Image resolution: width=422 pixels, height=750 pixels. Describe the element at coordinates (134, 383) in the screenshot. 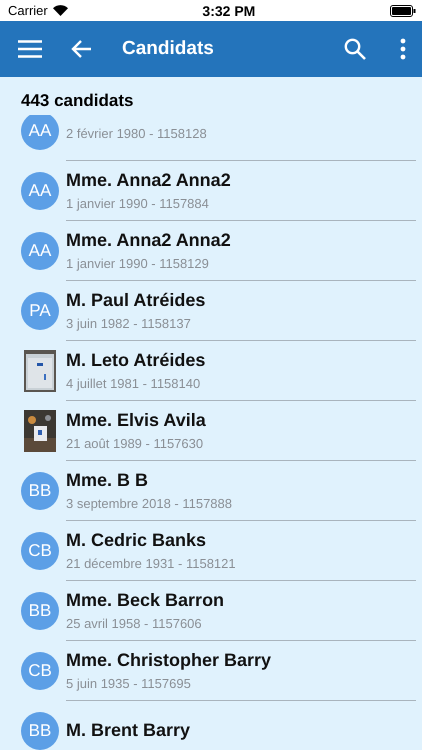

I see `candidate-details: 4 juillet 1981 - 1158140` at that location.